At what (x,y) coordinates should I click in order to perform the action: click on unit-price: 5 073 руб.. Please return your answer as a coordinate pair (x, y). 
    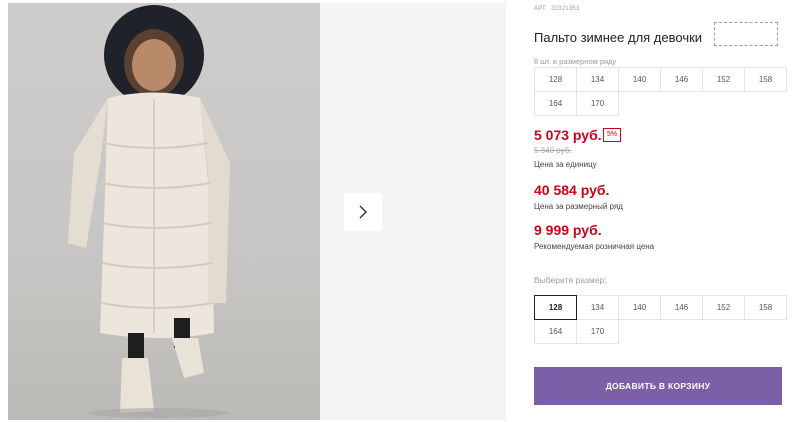
    Looking at the image, I should click on (568, 135).